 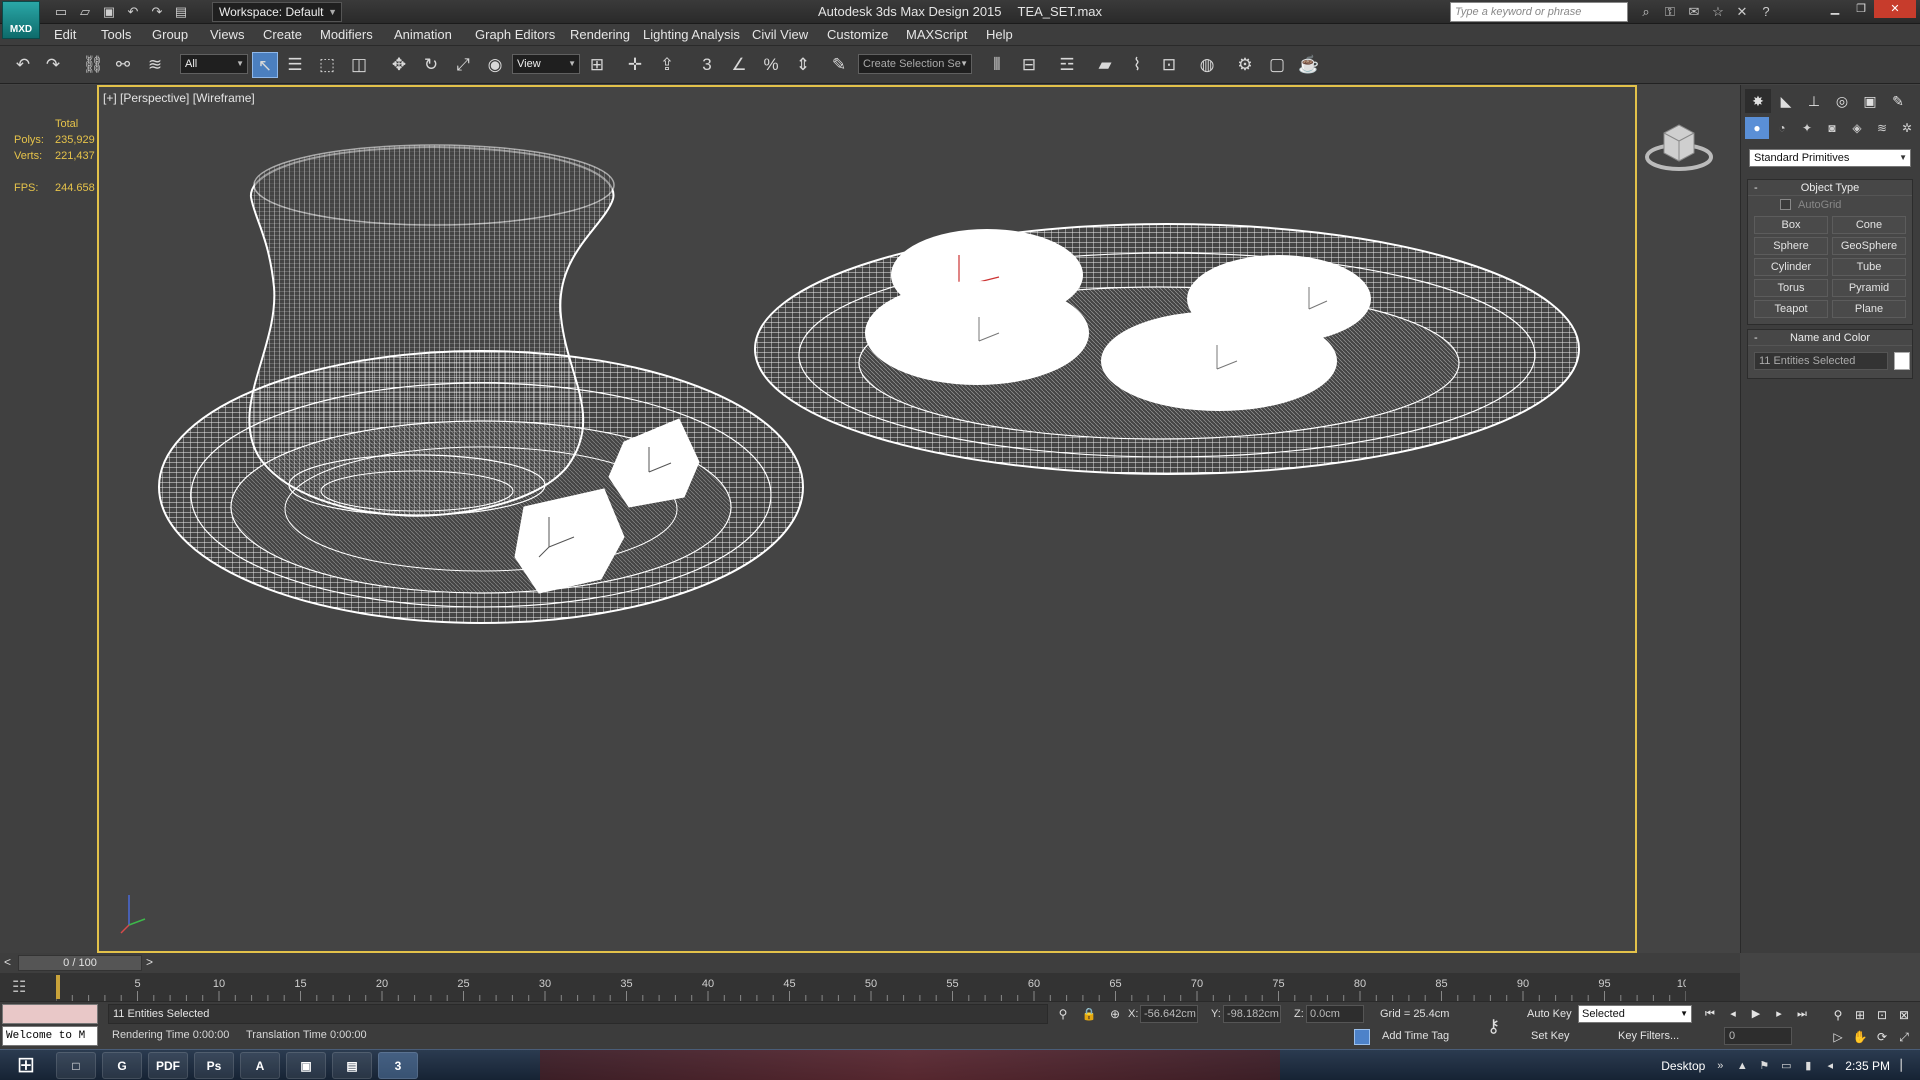 I want to click on reference-coordinate-dropdown: View ▼, so click(x=546, y=64).